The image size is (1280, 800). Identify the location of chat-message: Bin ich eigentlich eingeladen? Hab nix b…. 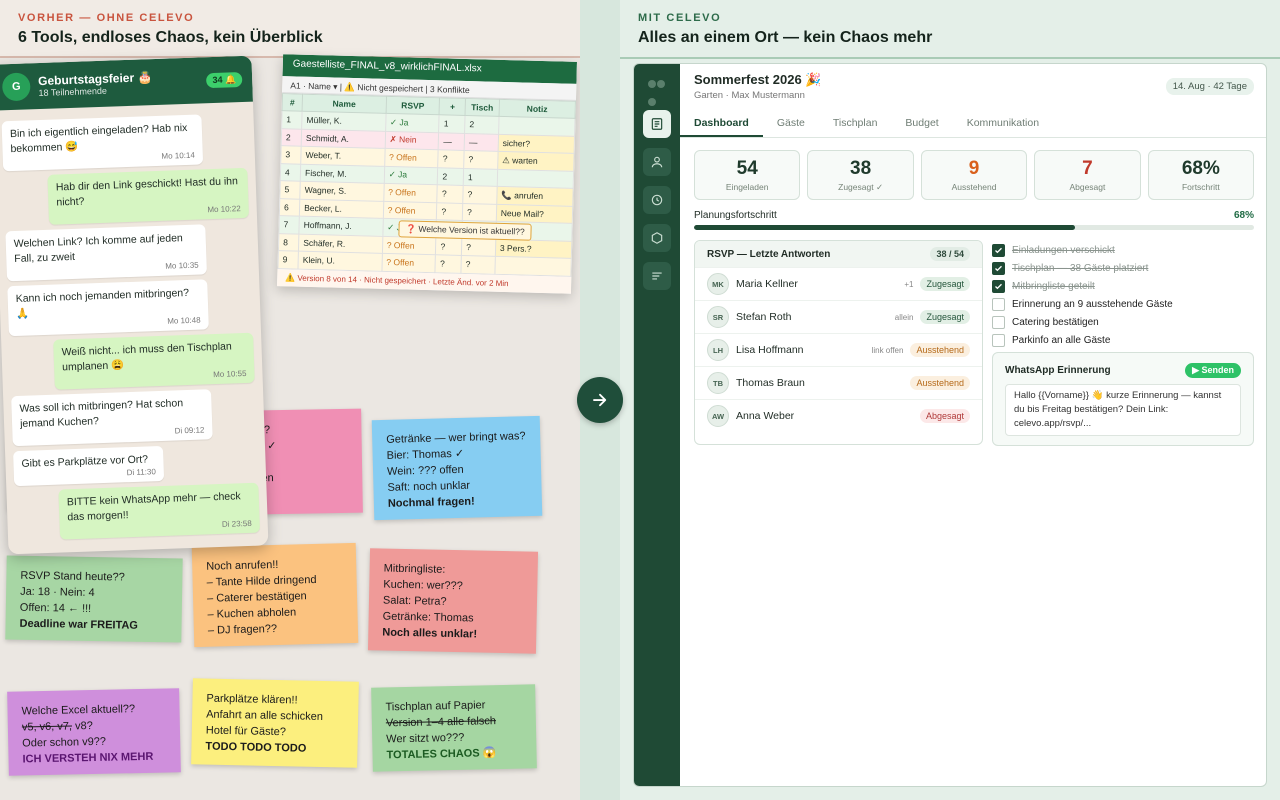
(102, 143).